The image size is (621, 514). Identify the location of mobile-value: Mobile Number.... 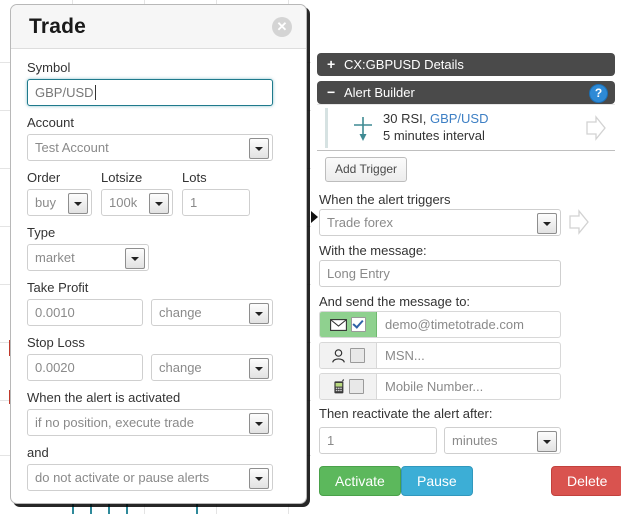
(468, 386).